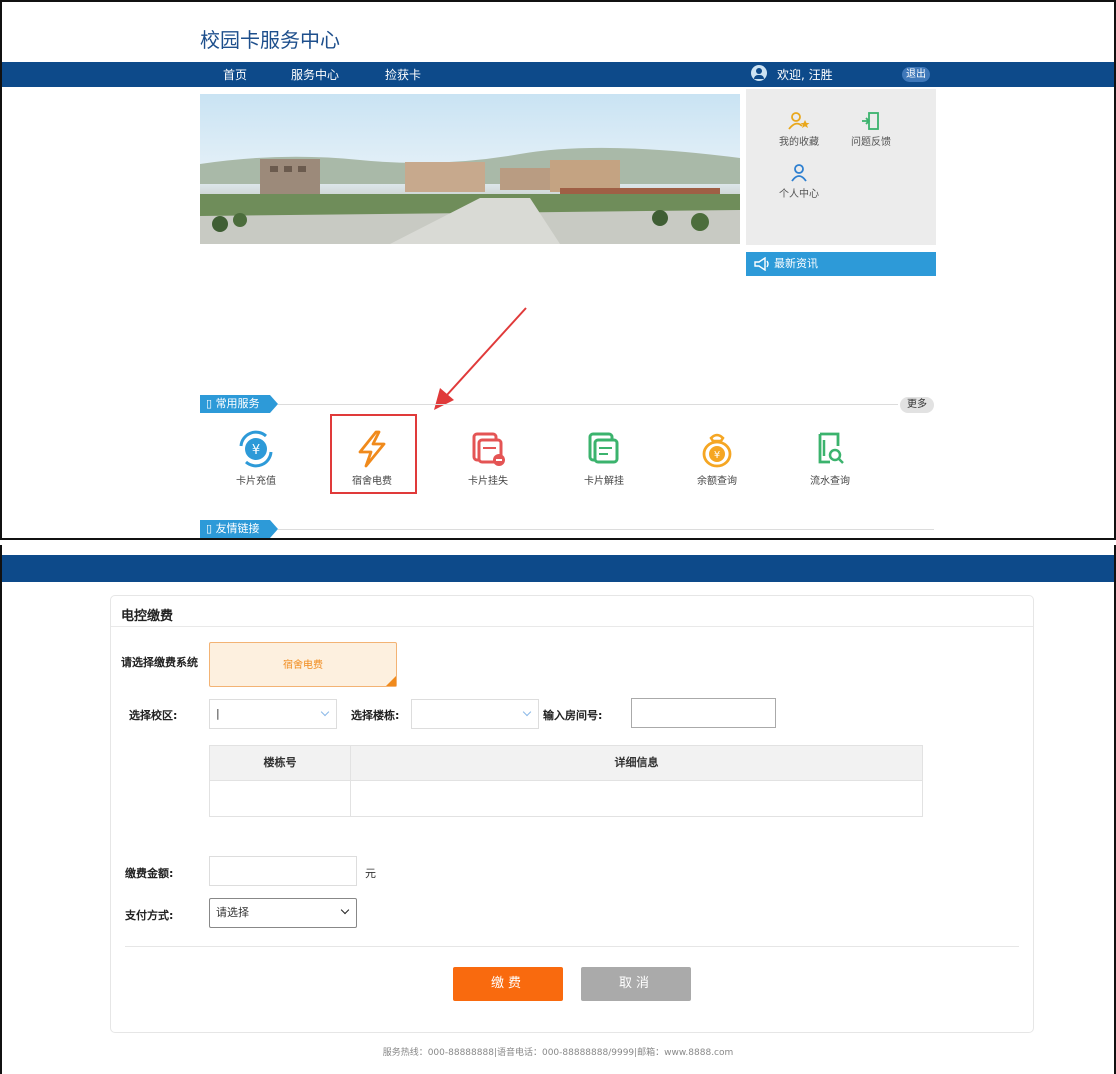 Image resolution: width=1116 pixels, height=1074 pixels. I want to click on nav-home: 首页, so click(235, 74).